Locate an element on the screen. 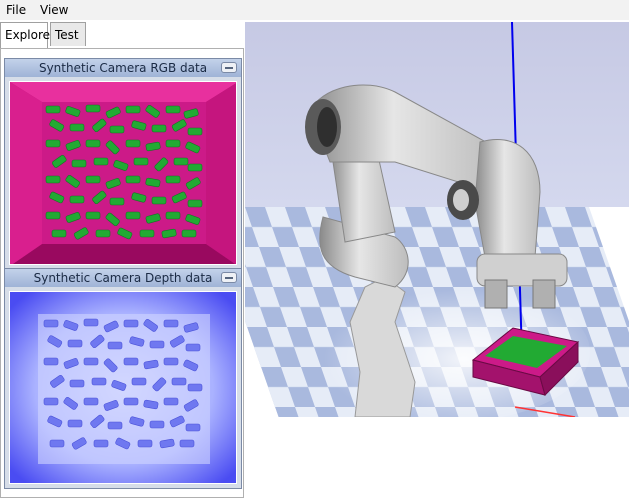 The width and height of the screenshot is (629, 502). tab-explorer: Explorer is located at coordinates (27, 35).